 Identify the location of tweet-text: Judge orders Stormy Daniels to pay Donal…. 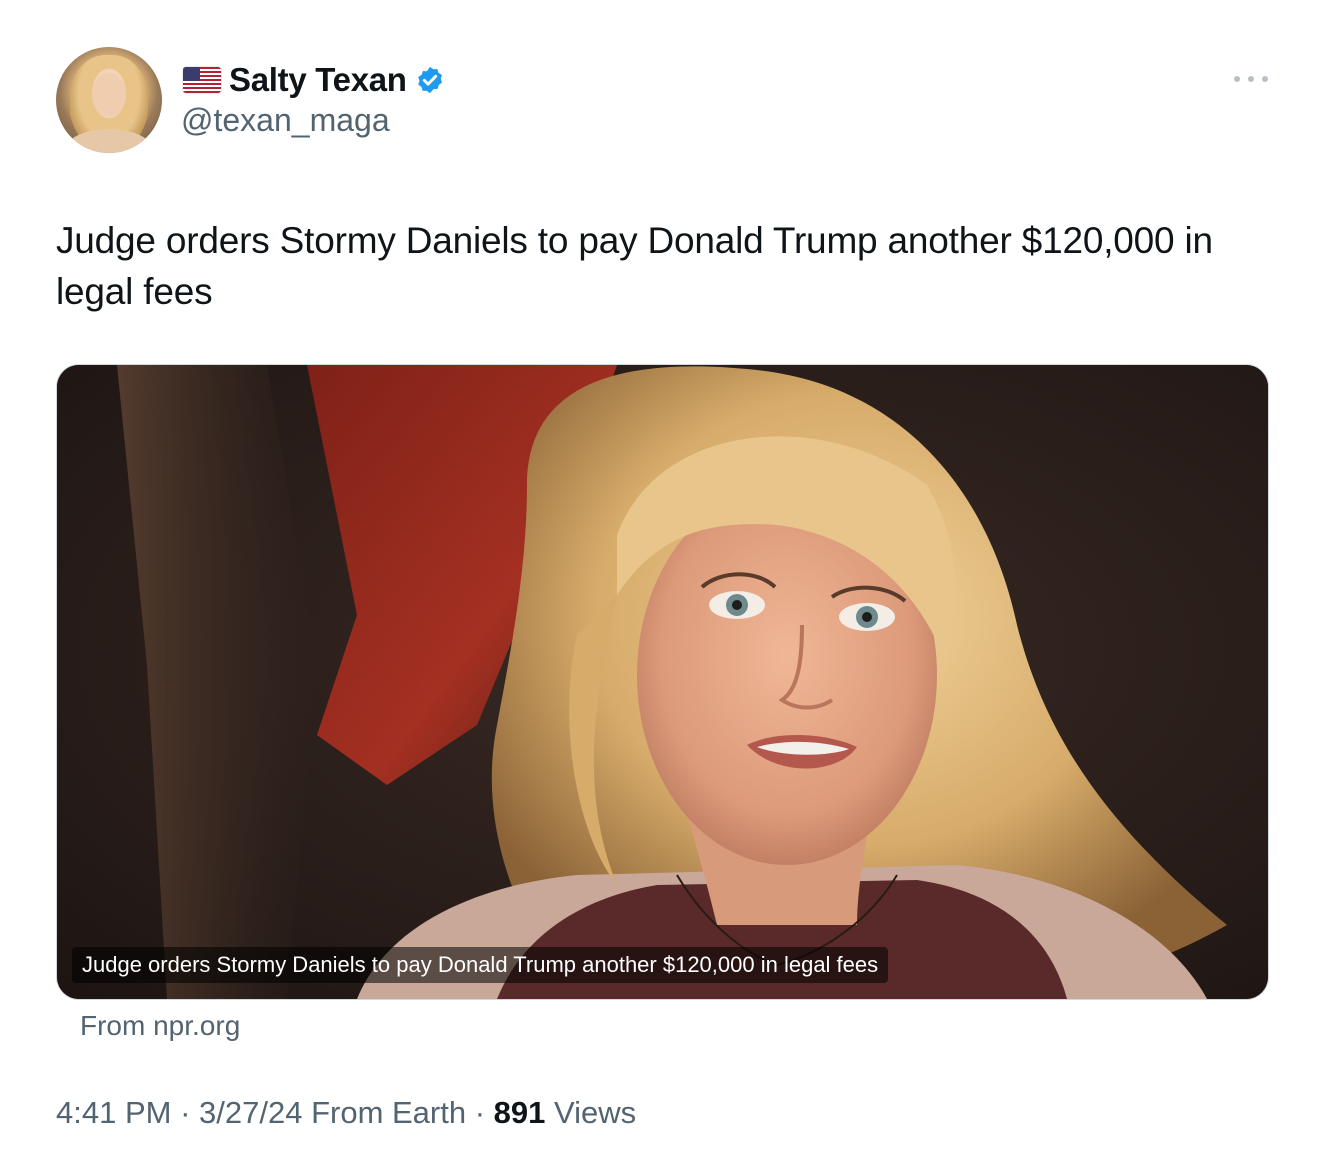
(634, 266).